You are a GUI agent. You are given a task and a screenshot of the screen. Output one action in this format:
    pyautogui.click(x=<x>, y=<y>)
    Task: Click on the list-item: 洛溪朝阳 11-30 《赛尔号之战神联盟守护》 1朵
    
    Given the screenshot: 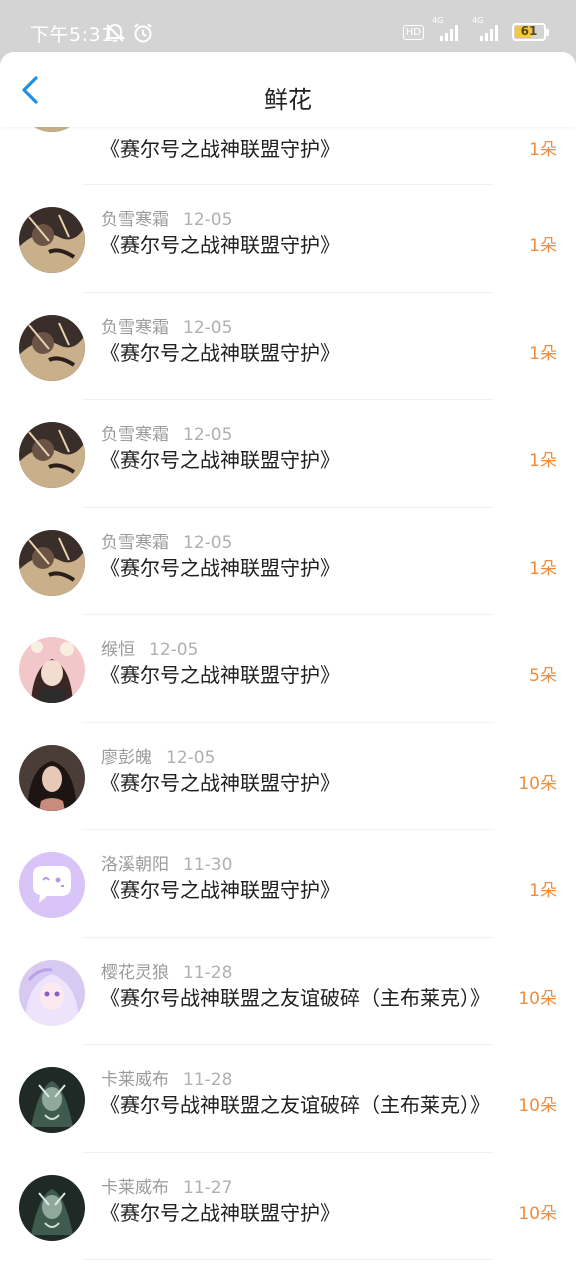 What is the action you would take?
    pyautogui.click(x=288, y=884)
    